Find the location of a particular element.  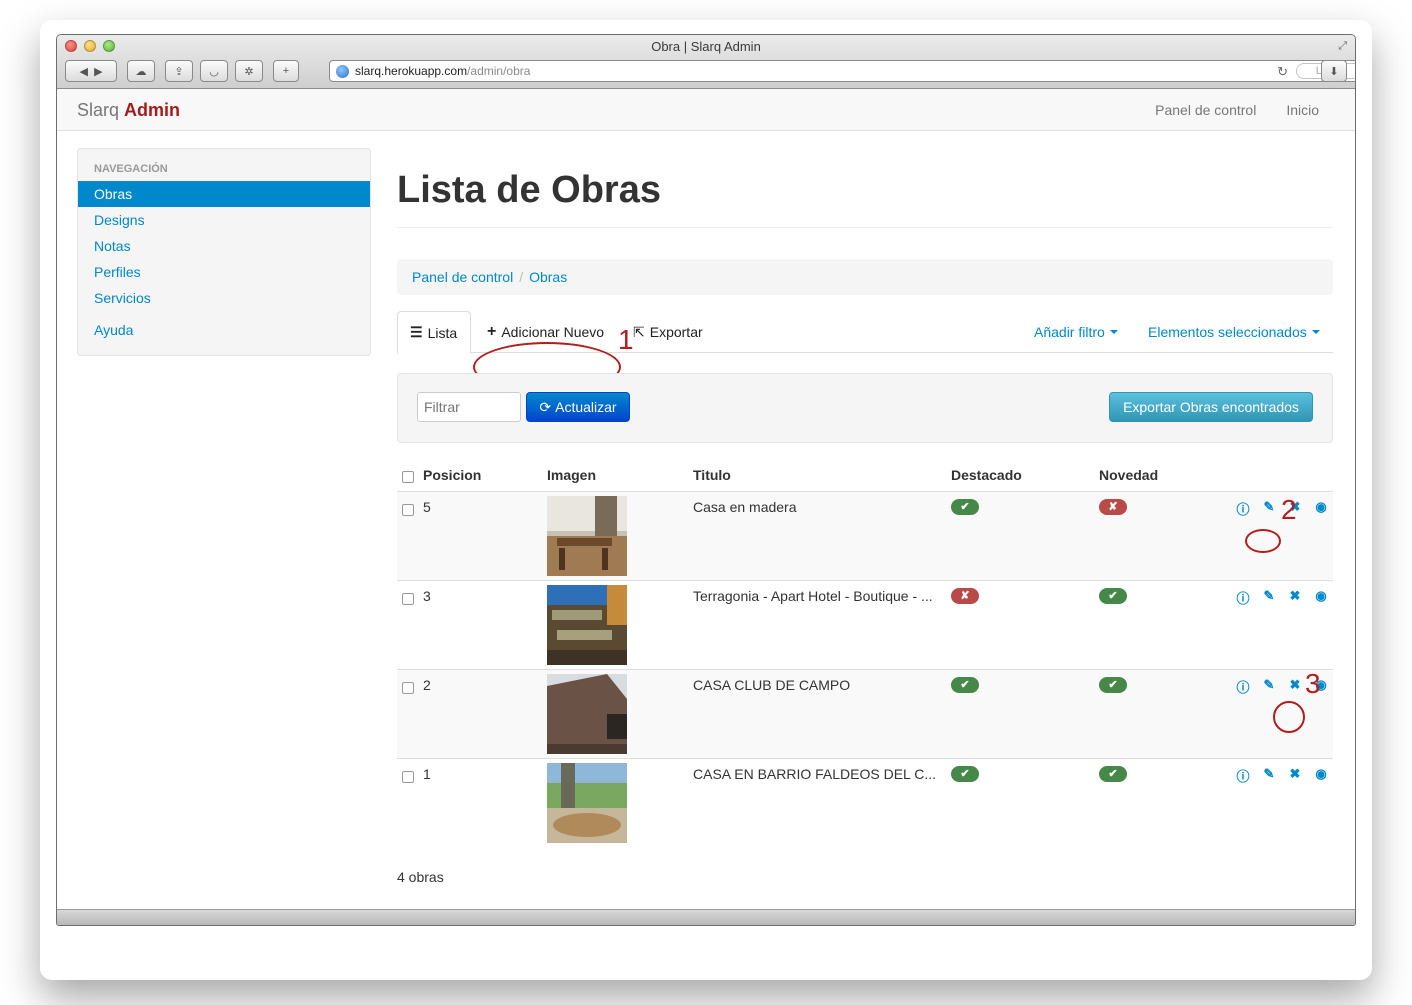

refresh-button: ⟳ Actualizar is located at coordinates (578, 407).